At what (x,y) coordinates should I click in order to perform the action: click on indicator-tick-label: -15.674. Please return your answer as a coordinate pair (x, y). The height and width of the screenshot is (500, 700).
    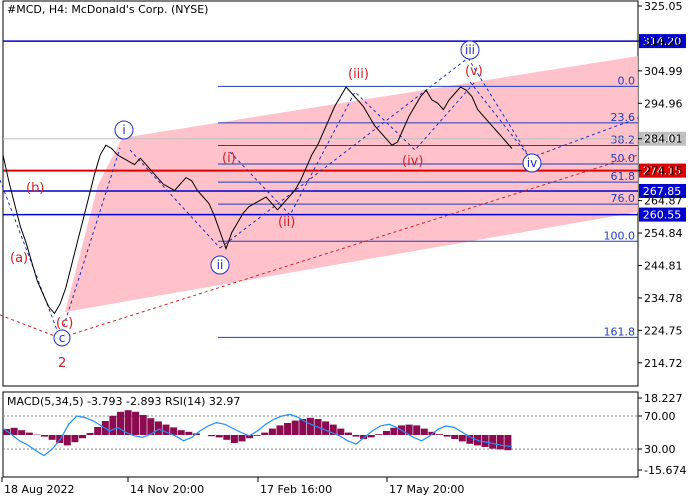
    Looking at the image, I should click on (665, 470).